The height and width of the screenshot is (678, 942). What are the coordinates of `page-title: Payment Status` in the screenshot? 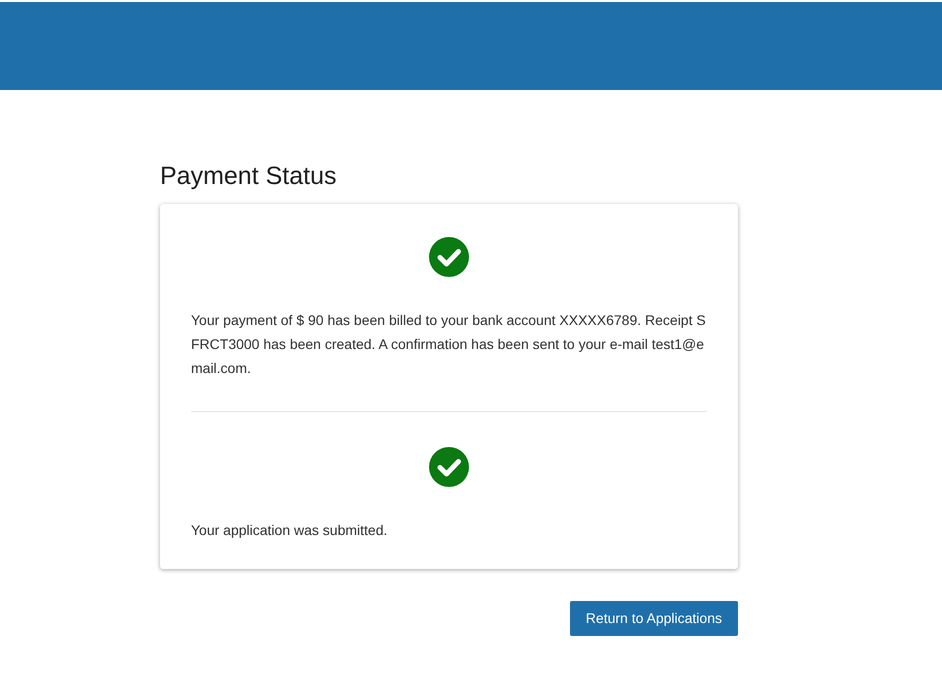 It's located at (249, 176).